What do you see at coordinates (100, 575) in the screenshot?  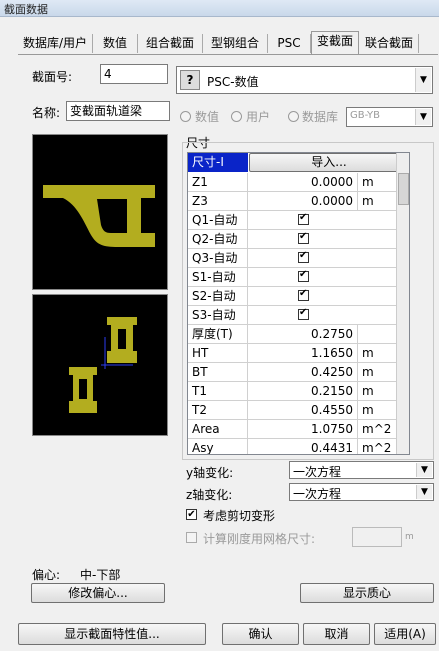 I see `offset-value: 中-下部` at bounding box center [100, 575].